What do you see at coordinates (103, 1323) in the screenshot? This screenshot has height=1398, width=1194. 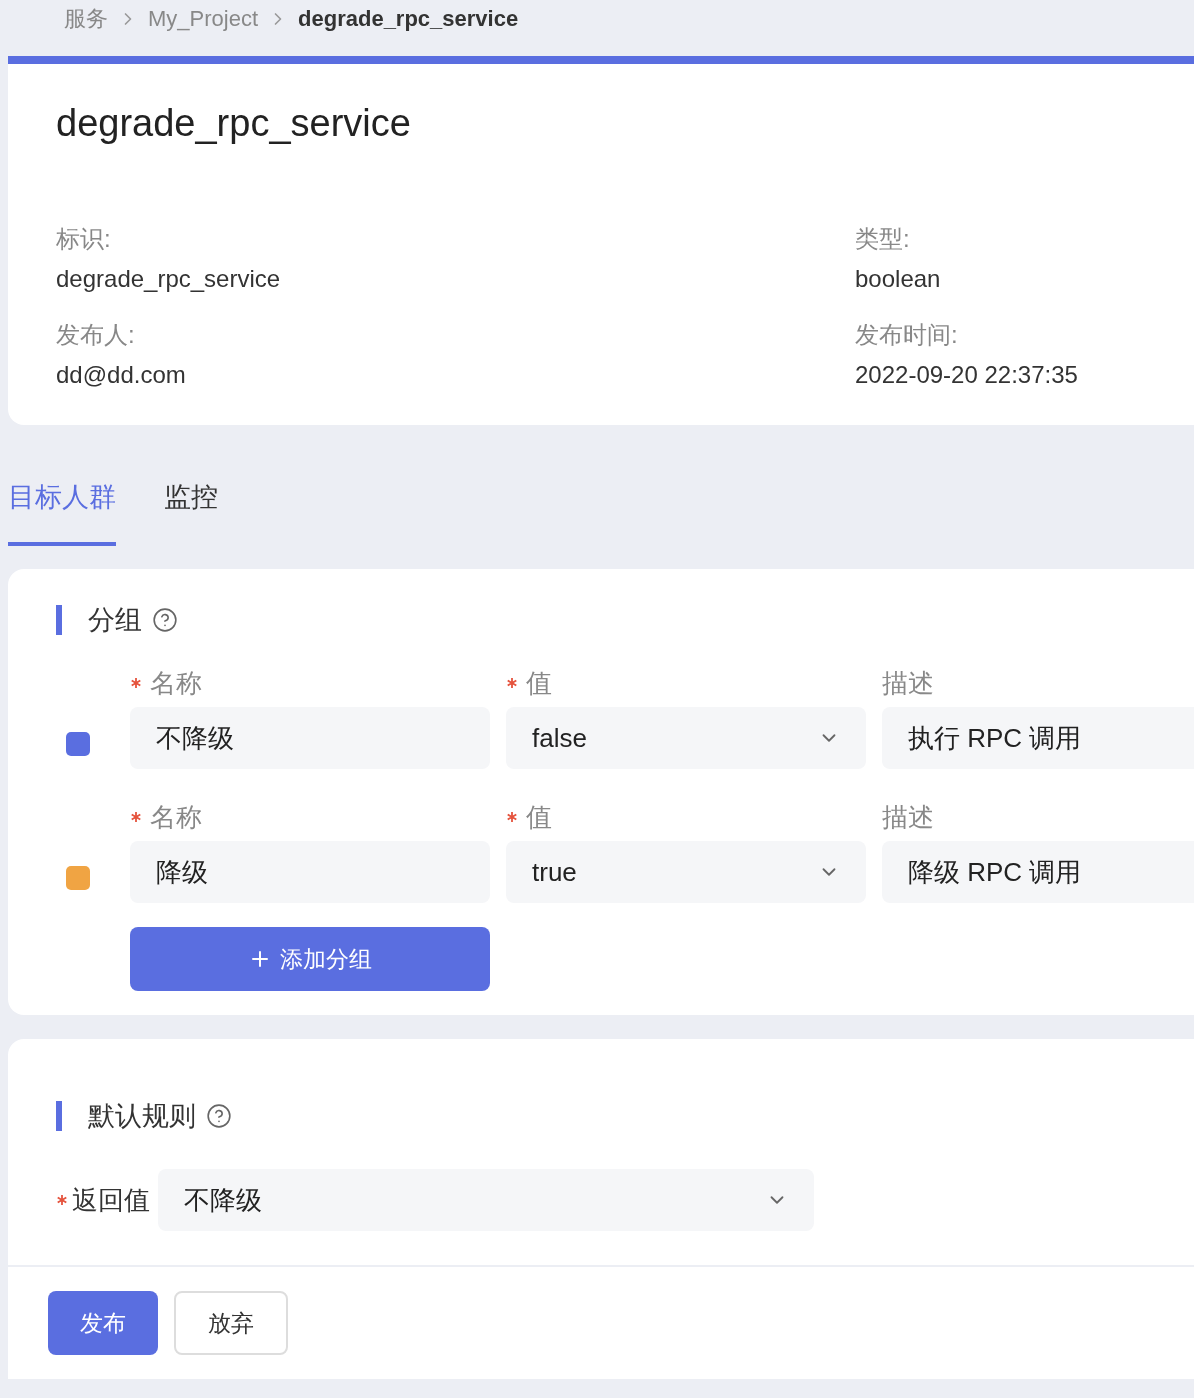 I see `publish-button: 发布` at bounding box center [103, 1323].